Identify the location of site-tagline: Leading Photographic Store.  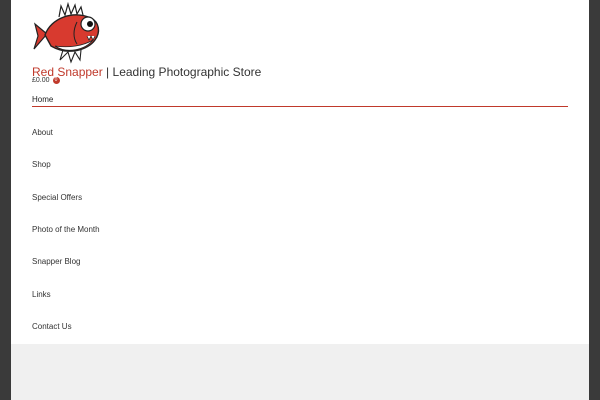
(187, 72).